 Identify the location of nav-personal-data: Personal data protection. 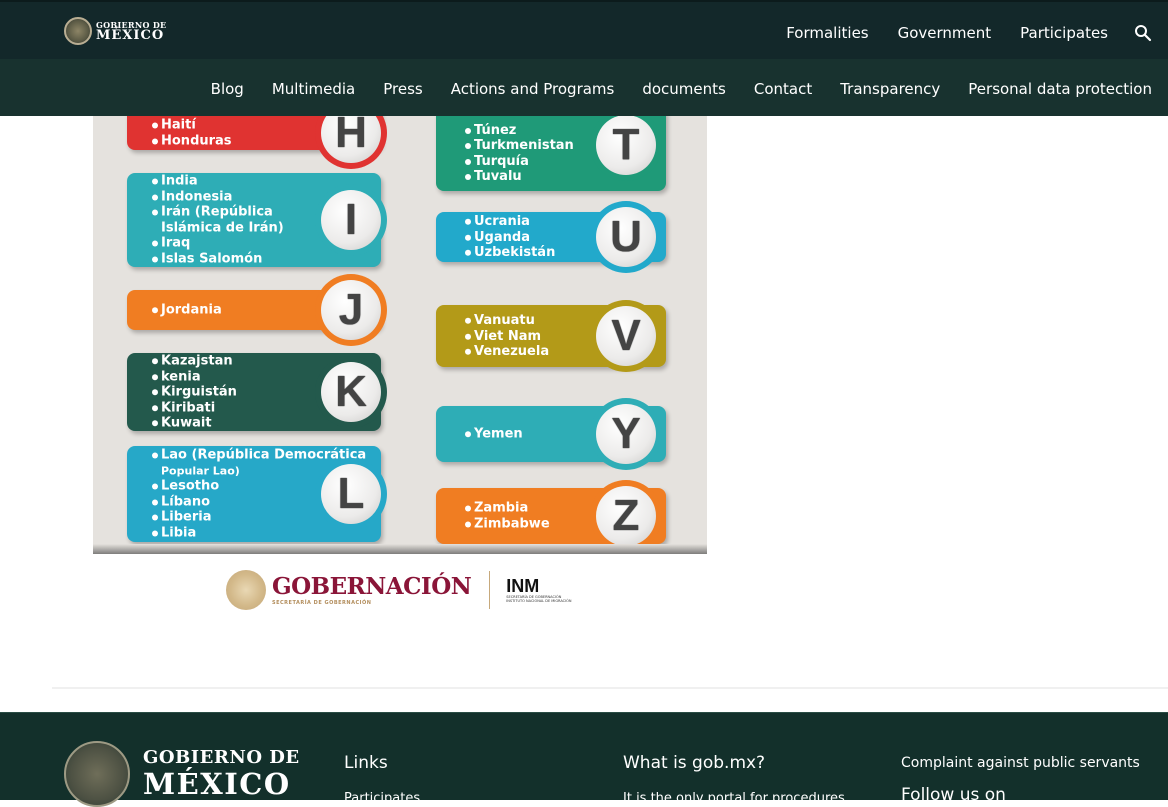
(1060, 89).